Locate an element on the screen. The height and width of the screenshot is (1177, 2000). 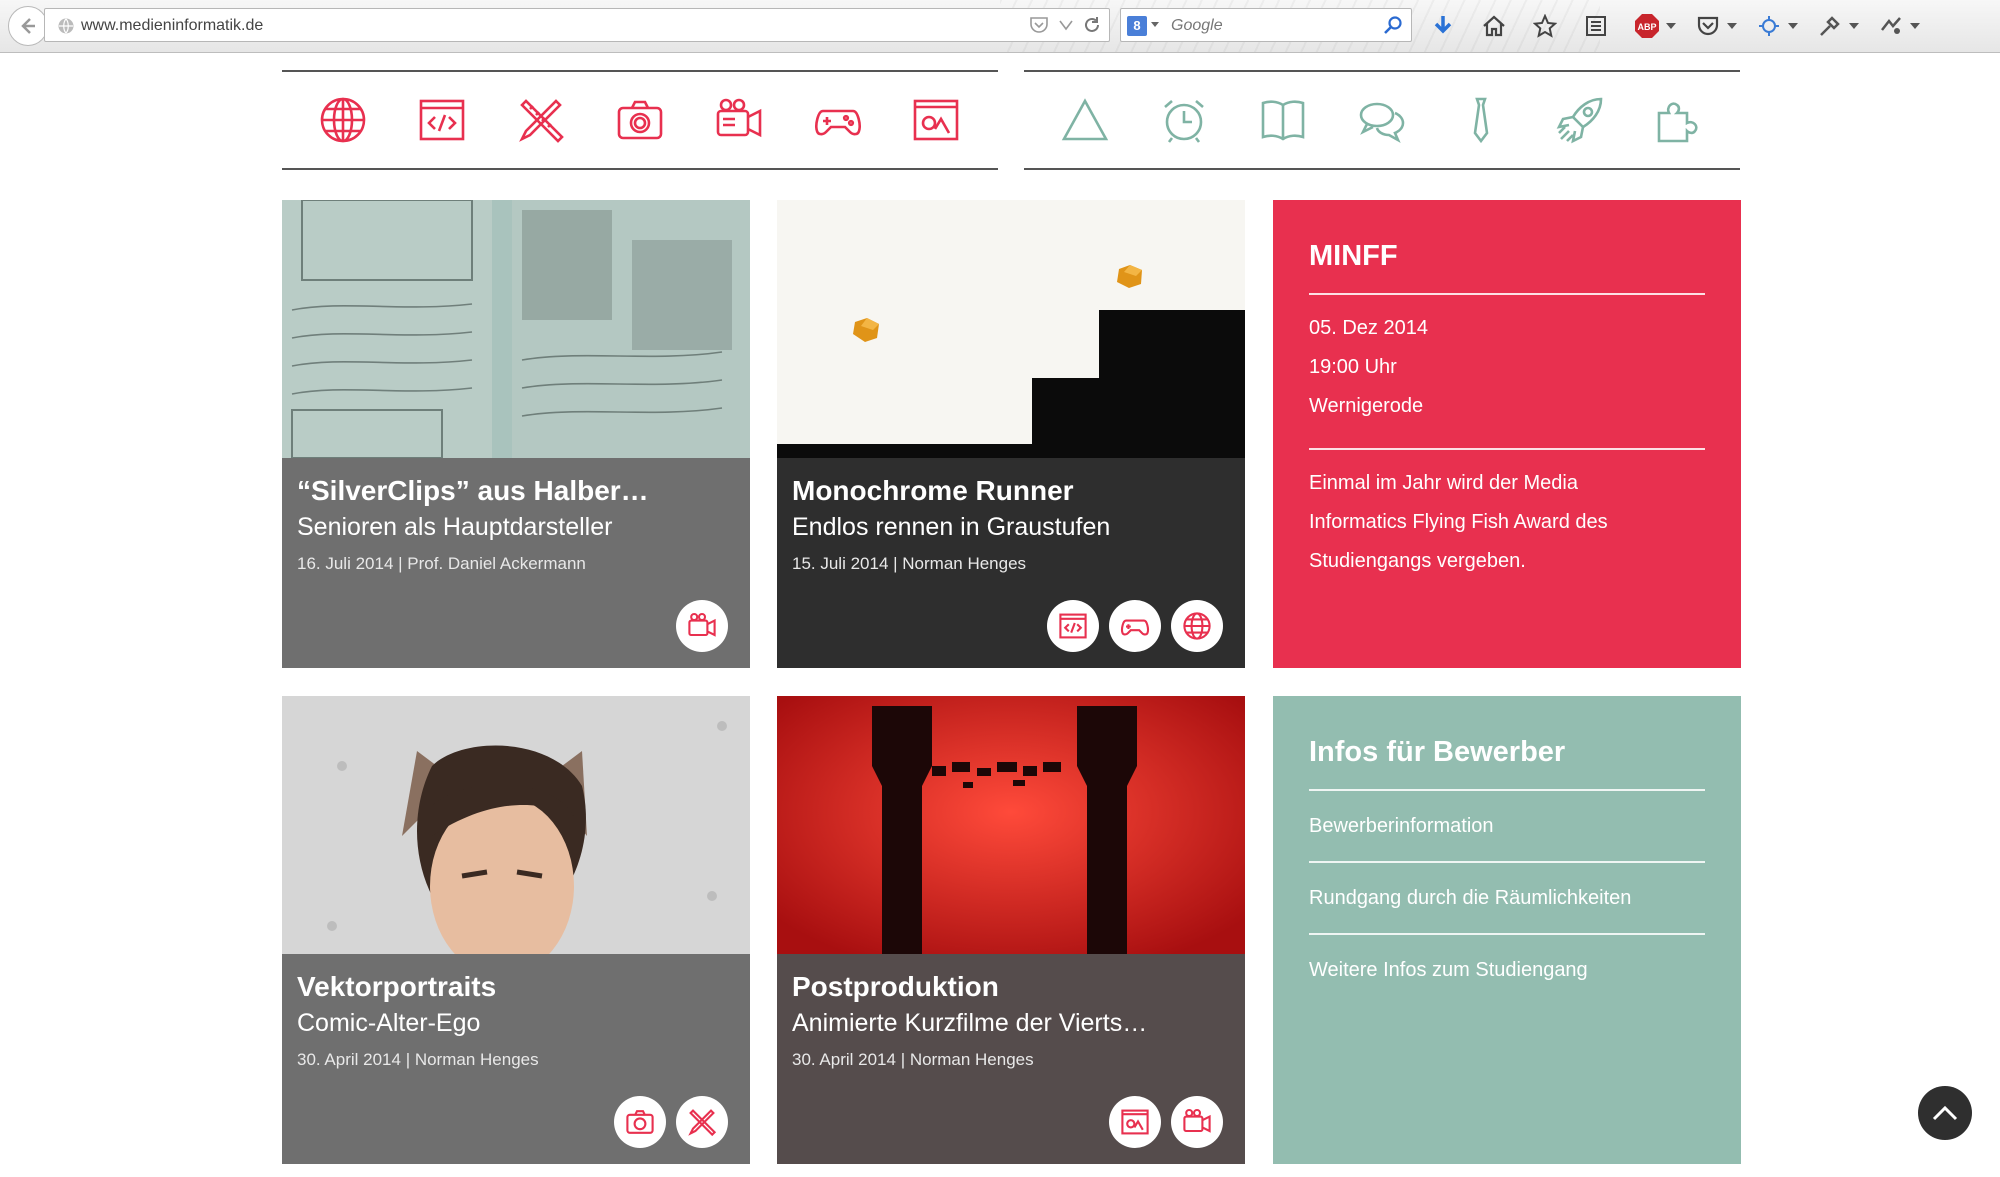
toolbar-icons: ABP is located at coordinates (1679, 26).